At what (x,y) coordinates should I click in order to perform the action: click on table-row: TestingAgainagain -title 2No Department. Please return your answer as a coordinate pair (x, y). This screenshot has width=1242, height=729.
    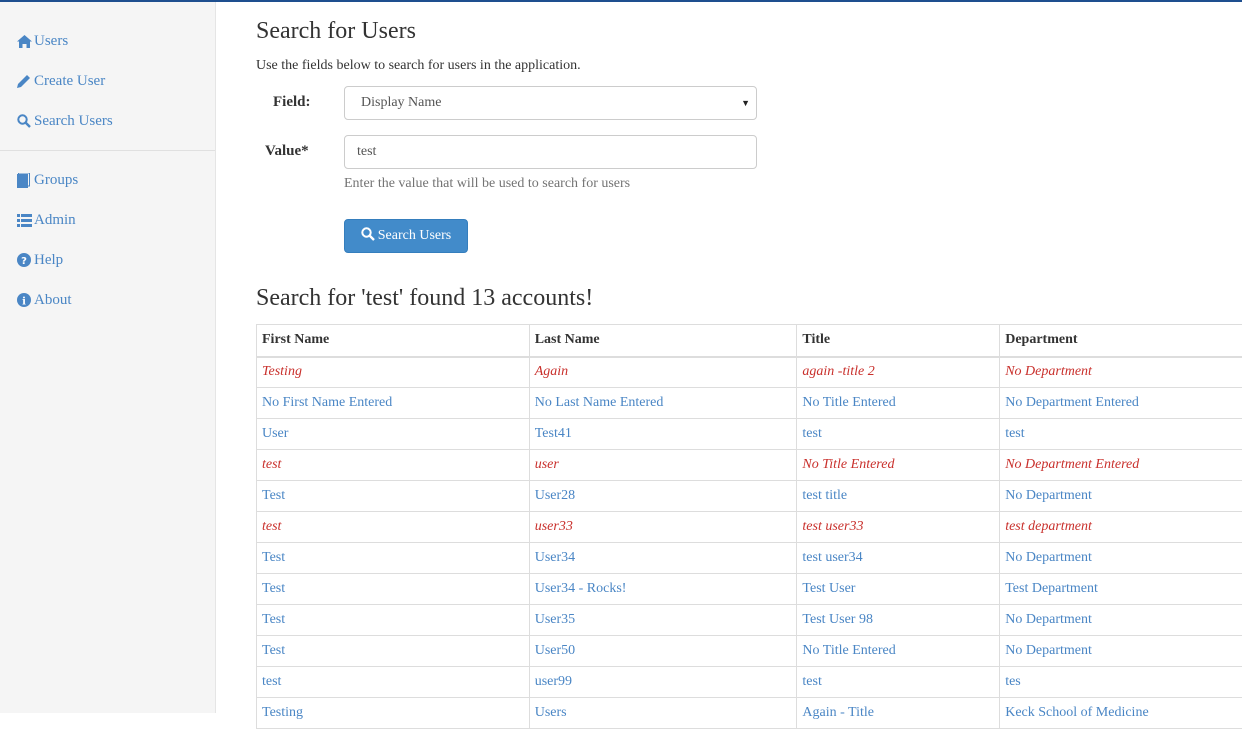
    Looking at the image, I should click on (749, 372).